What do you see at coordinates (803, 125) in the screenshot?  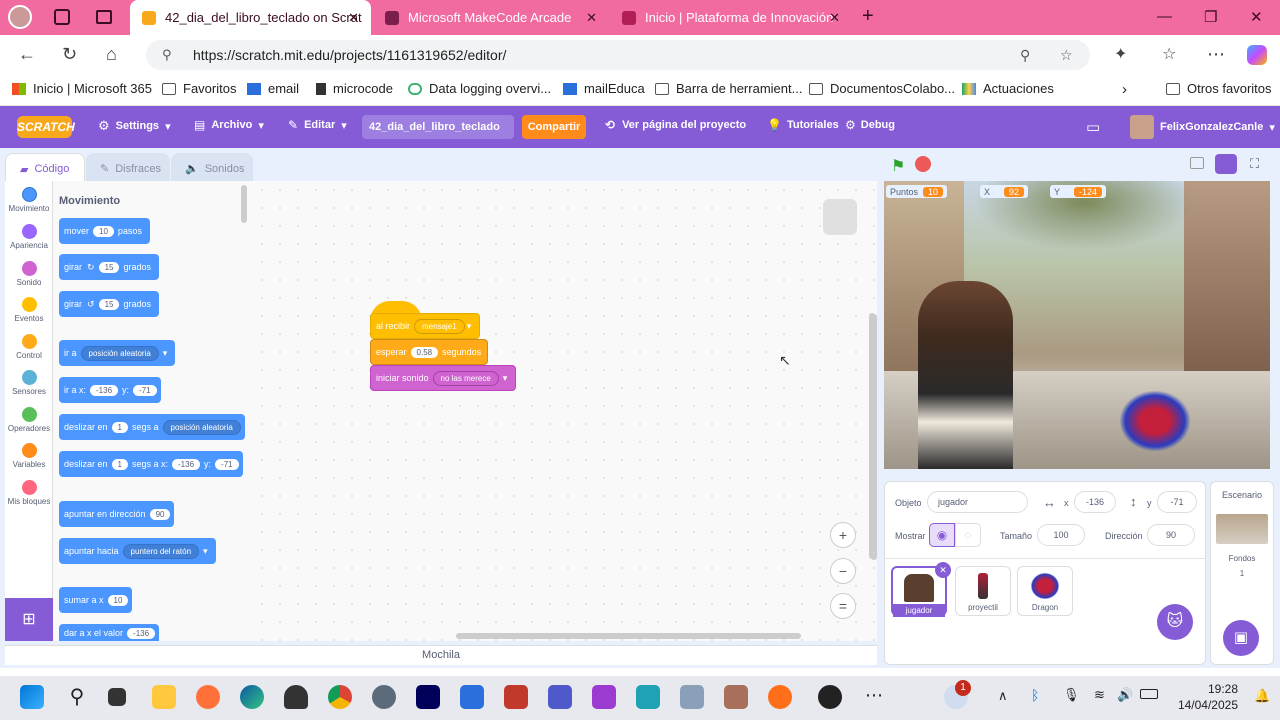 I see `tutorials-button: 💡 Tutoriales` at bounding box center [803, 125].